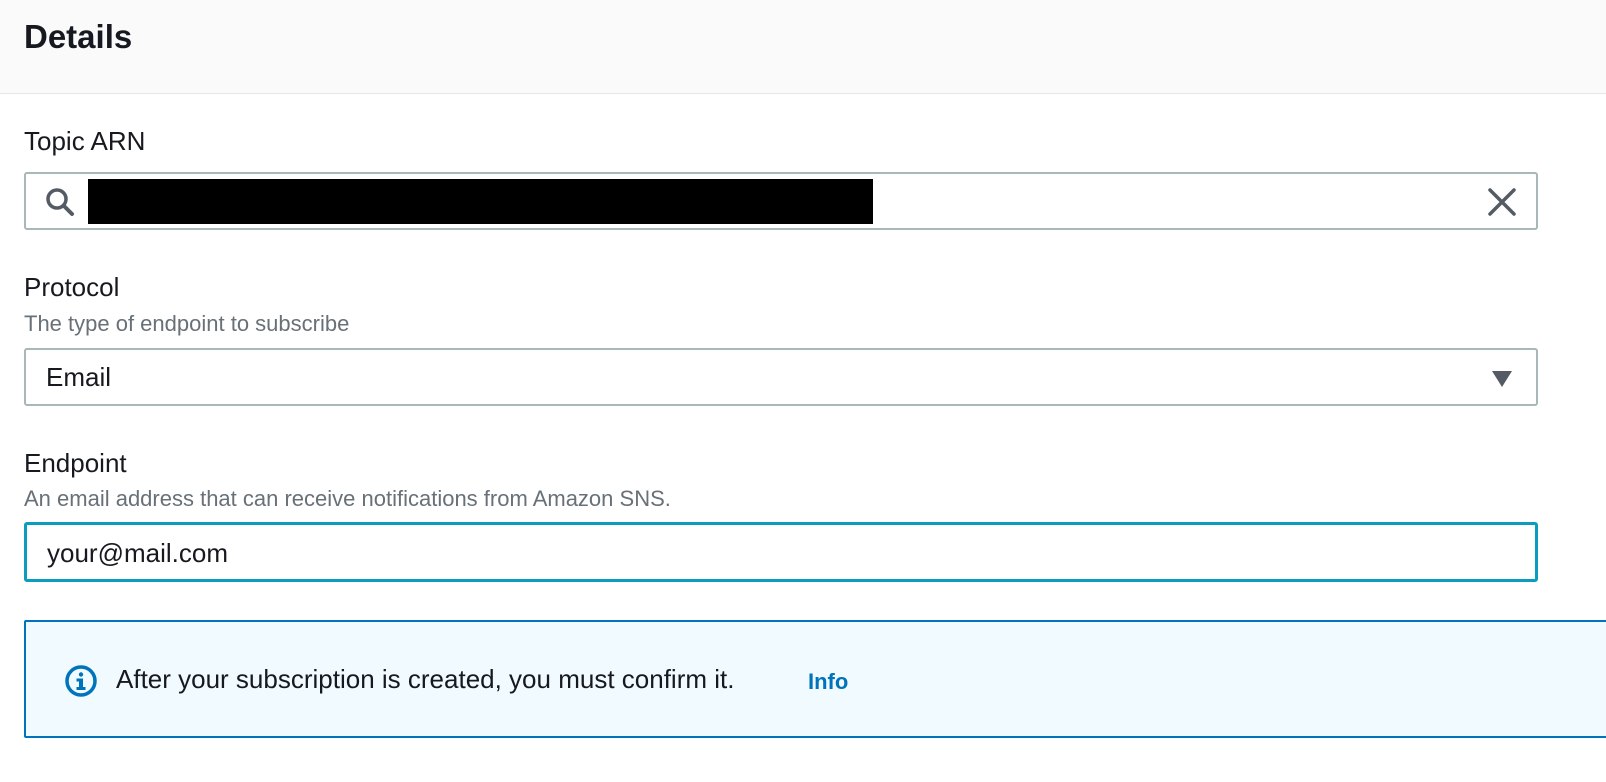 The height and width of the screenshot is (782, 1606). What do you see at coordinates (72, 287) in the screenshot?
I see `protocol-label: Protocol` at bounding box center [72, 287].